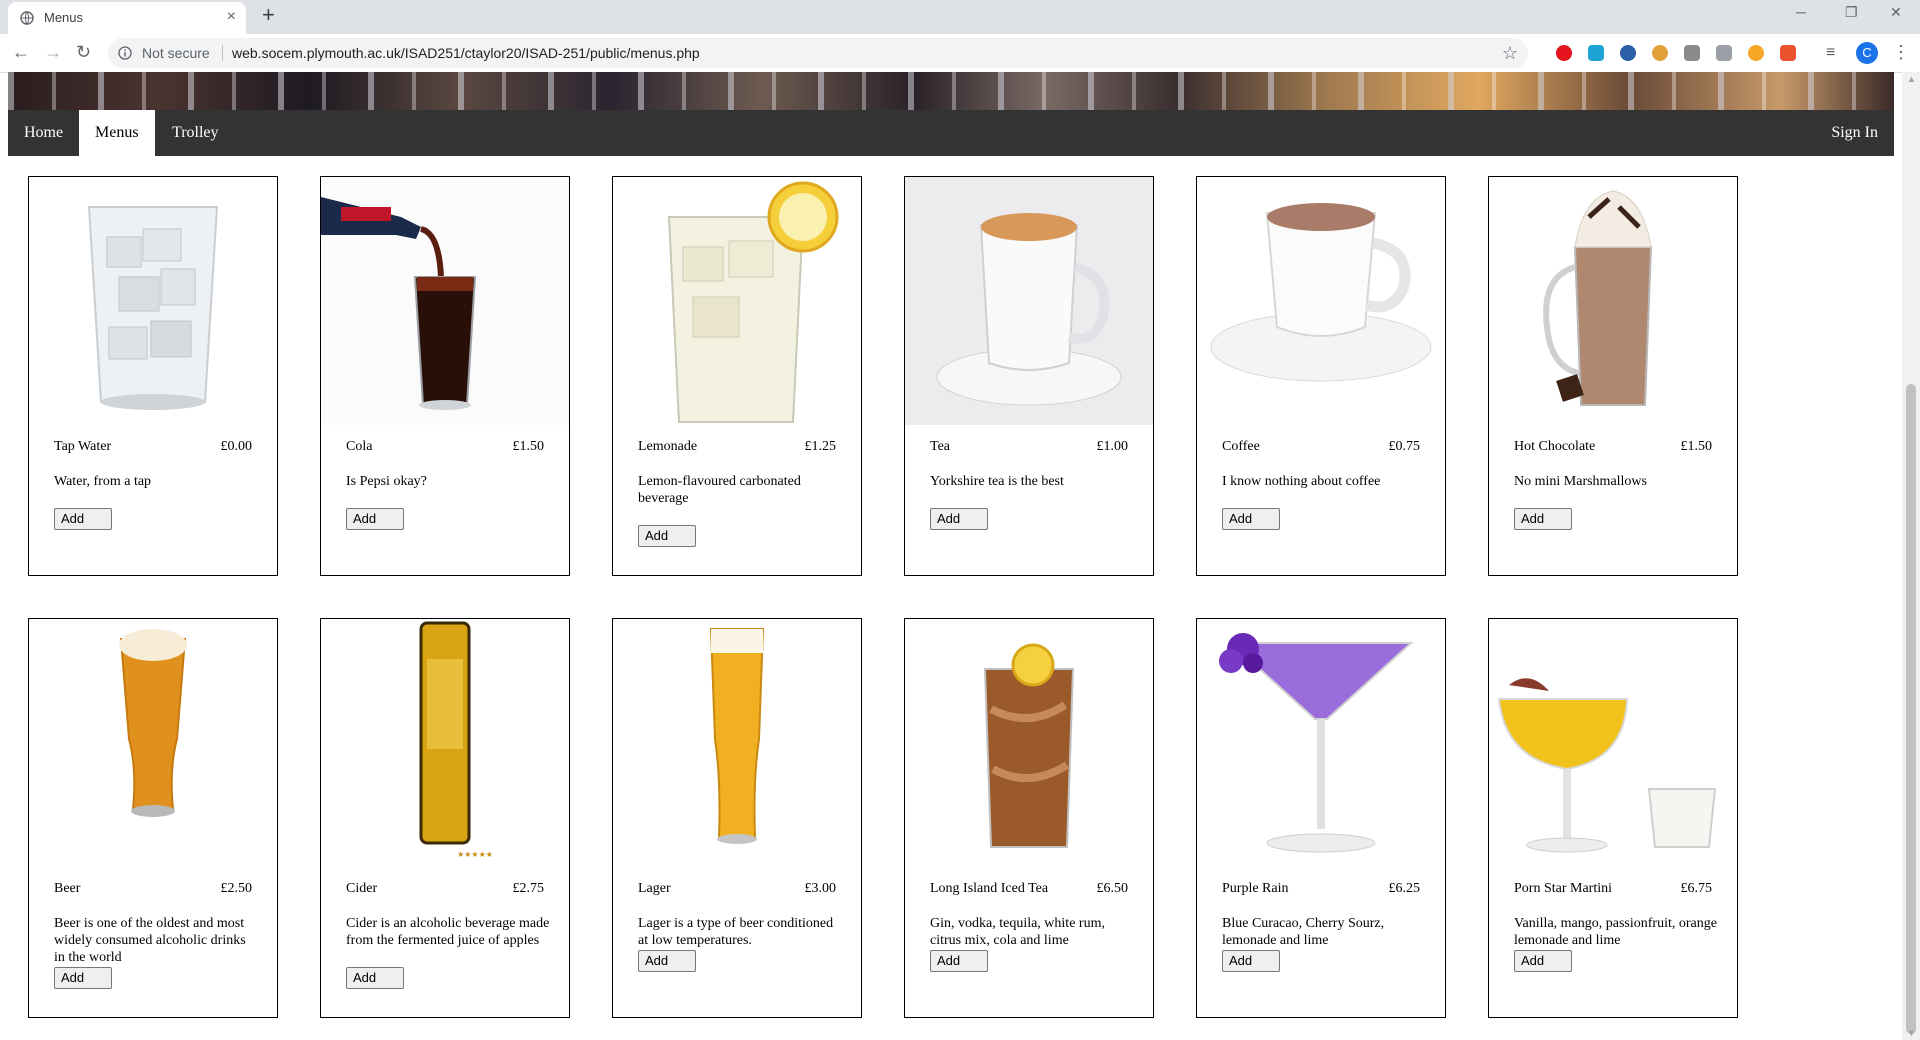  I want to click on product-card-cola: Cola £1.50 Is Pepsi okay? Add, so click(445, 376).